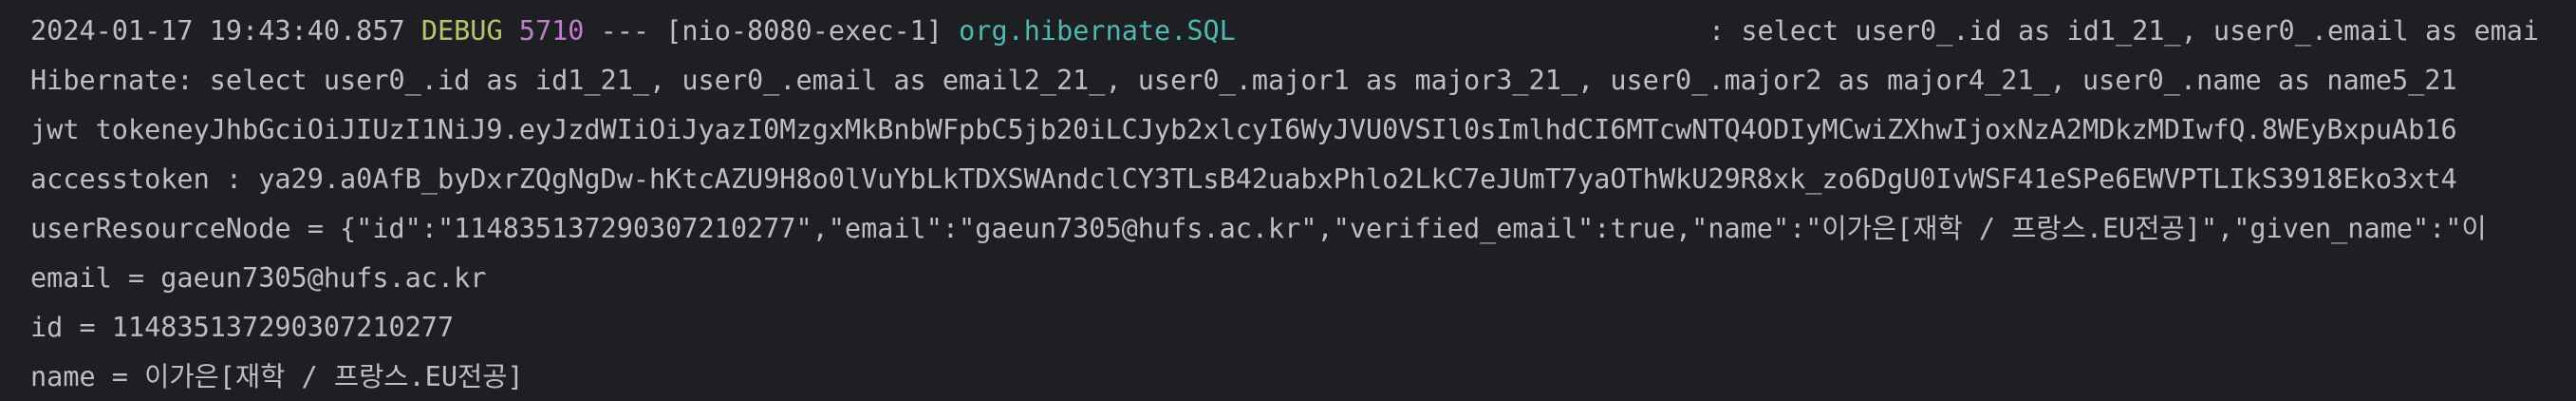 The width and height of the screenshot is (2576, 401). What do you see at coordinates (243, 327) in the screenshot?
I see `console-line-id: id = 114835137290307210277` at bounding box center [243, 327].